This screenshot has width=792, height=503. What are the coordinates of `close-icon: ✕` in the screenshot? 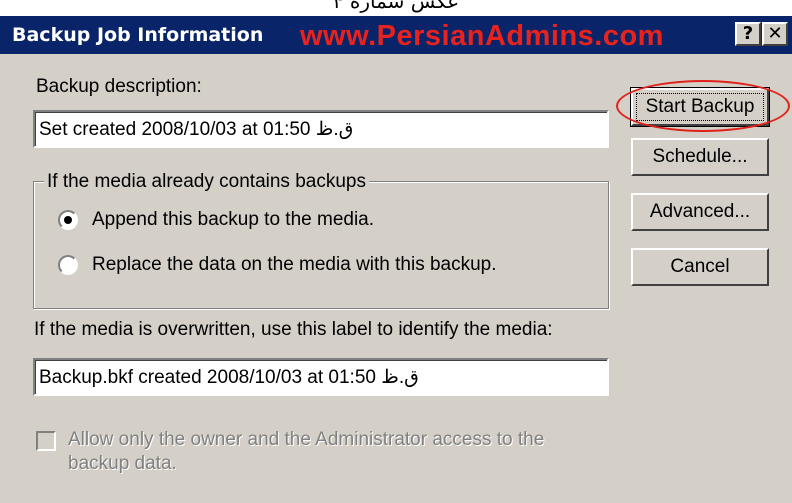 It's located at (775, 33).